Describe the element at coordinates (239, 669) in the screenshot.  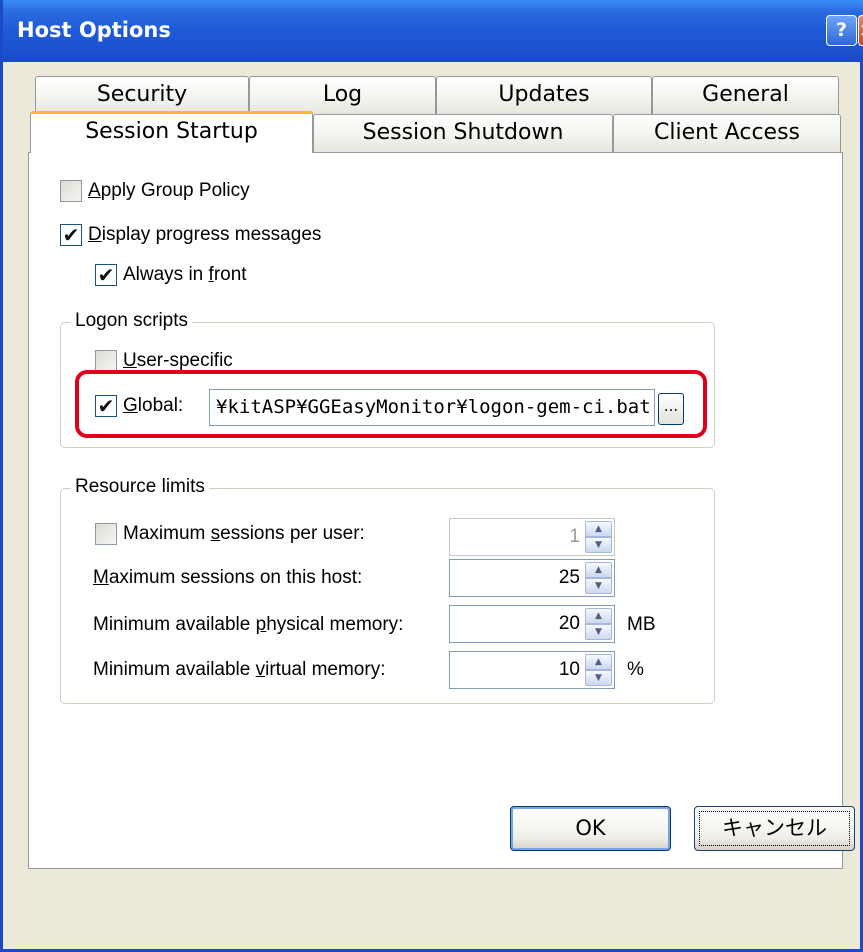
I see `min-virtual-memory-label: Minimum available virtual memory:` at that location.